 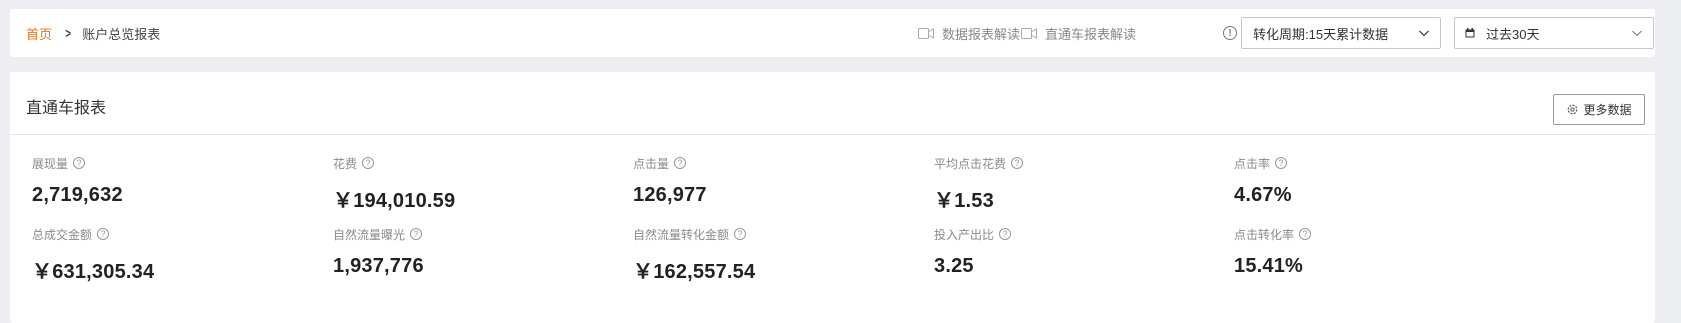 I want to click on breadcrumb-current: 账户总览报表, so click(x=121, y=34).